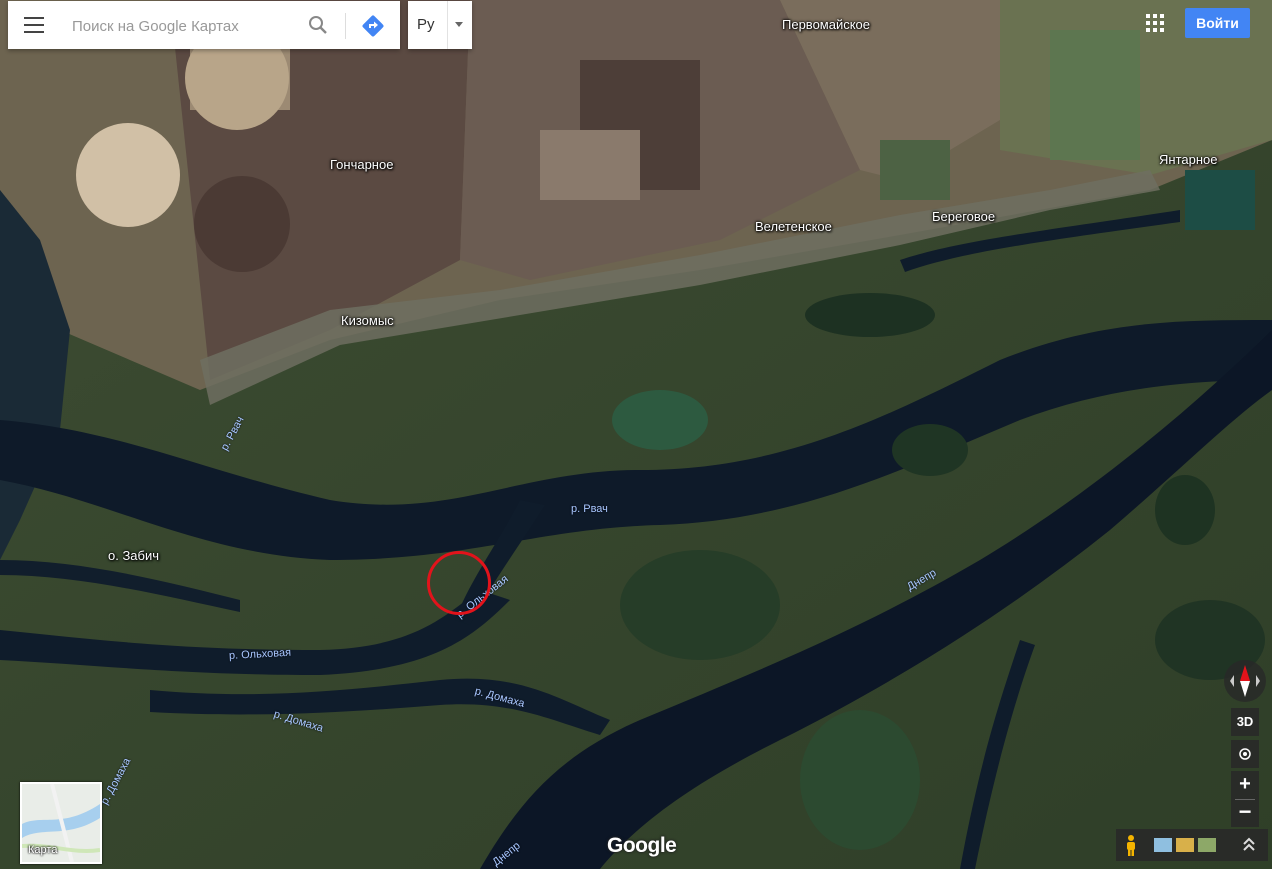 The height and width of the screenshot is (869, 1272). What do you see at coordinates (440, 25) in the screenshot?
I see `language-selector: Ру` at bounding box center [440, 25].